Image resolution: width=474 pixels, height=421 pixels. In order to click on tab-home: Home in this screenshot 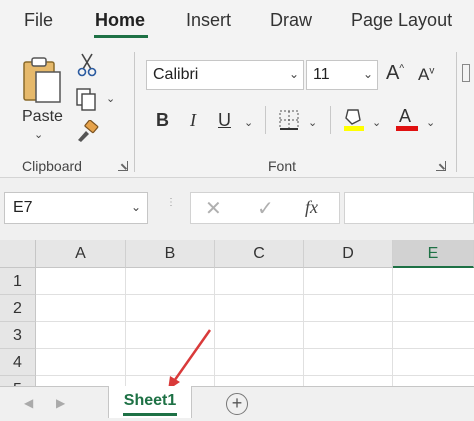, I will do `click(120, 20)`.